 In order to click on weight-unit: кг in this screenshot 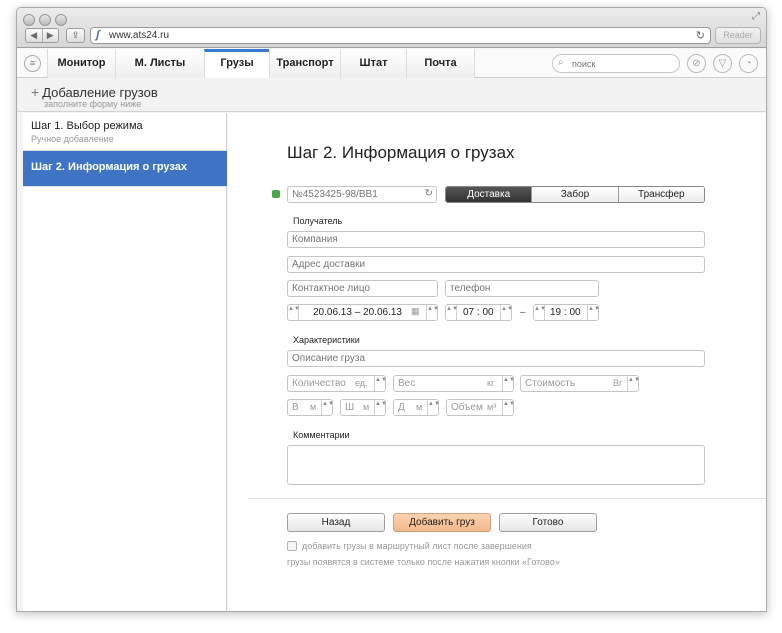, I will do `click(491, 383)`.